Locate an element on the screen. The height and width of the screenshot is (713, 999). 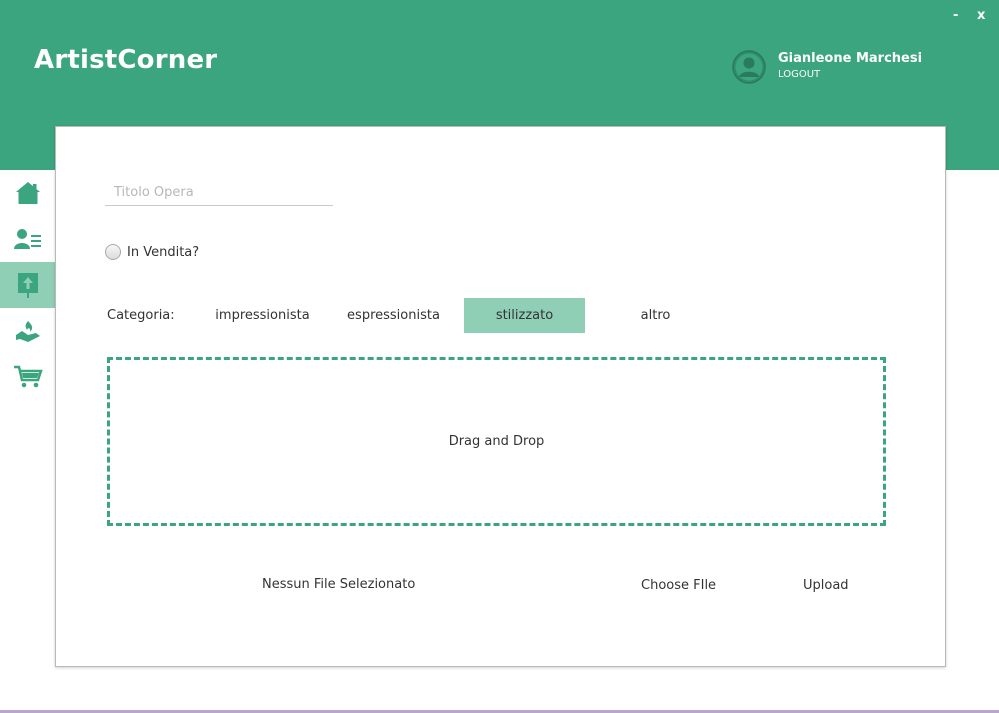
sidebar-item-home is located at coordinates (27, 193).